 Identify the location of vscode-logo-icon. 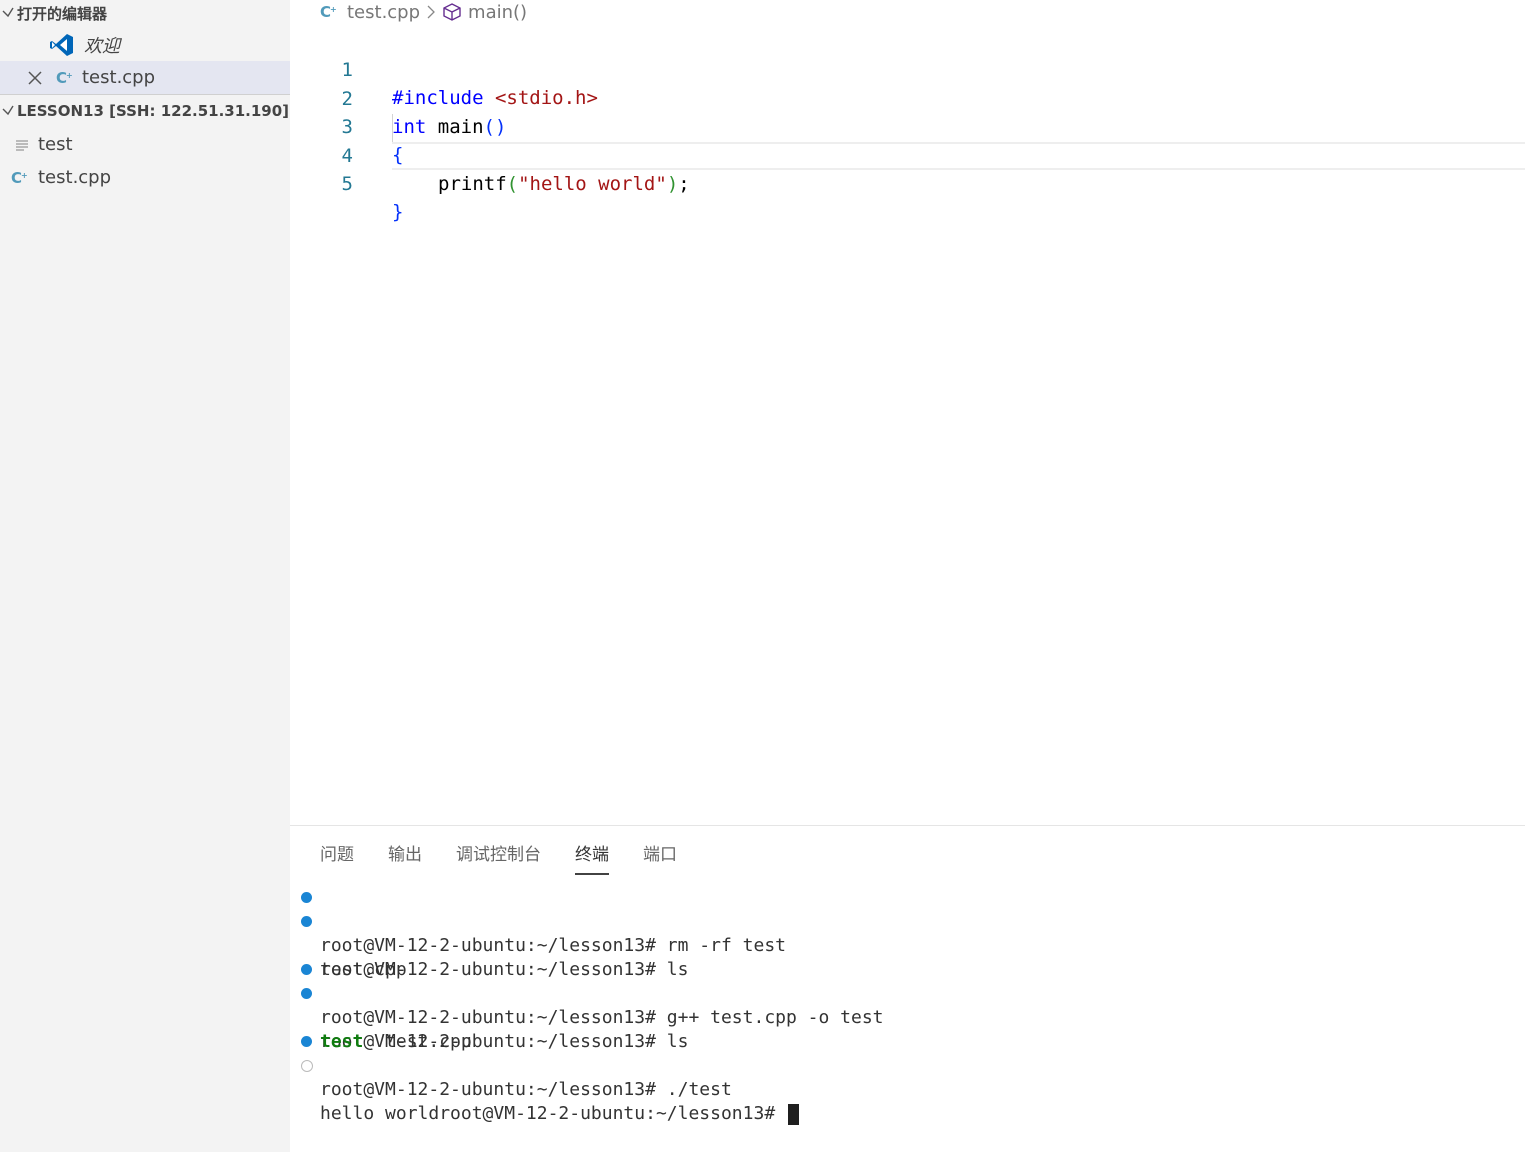
(62, 45).